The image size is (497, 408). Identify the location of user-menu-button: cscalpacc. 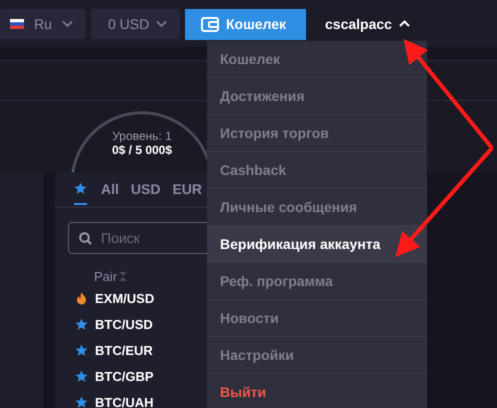
(367, 24).